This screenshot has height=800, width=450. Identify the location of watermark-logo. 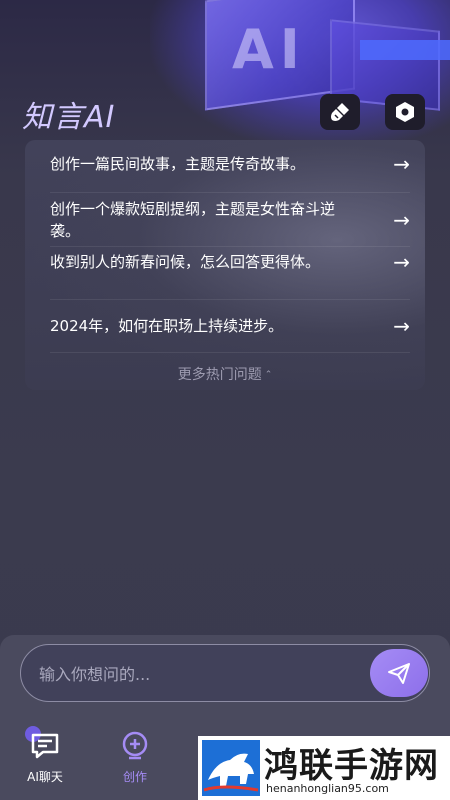
(231, 768).